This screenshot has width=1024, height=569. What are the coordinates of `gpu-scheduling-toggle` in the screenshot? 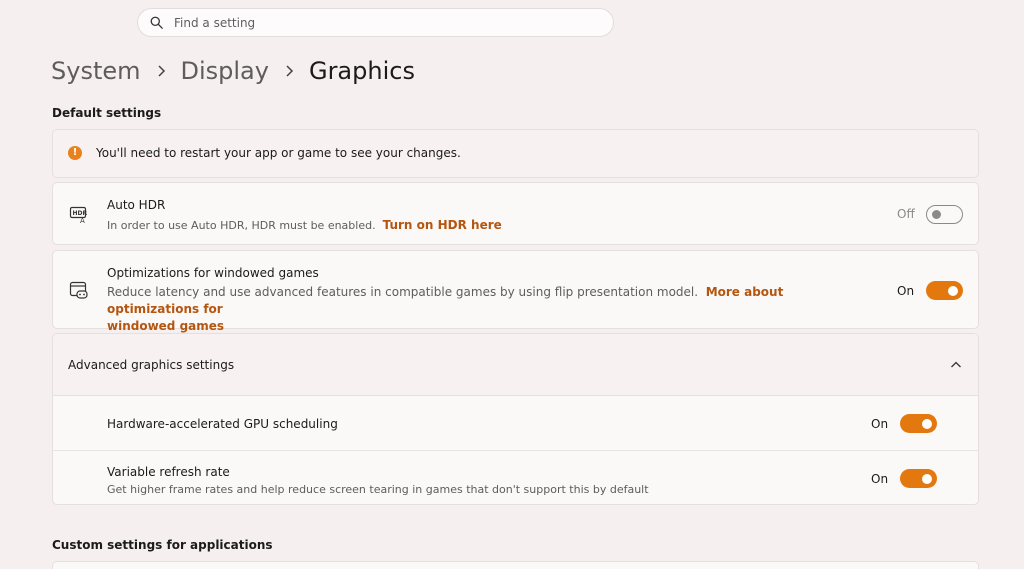 It's located at (918, 423).